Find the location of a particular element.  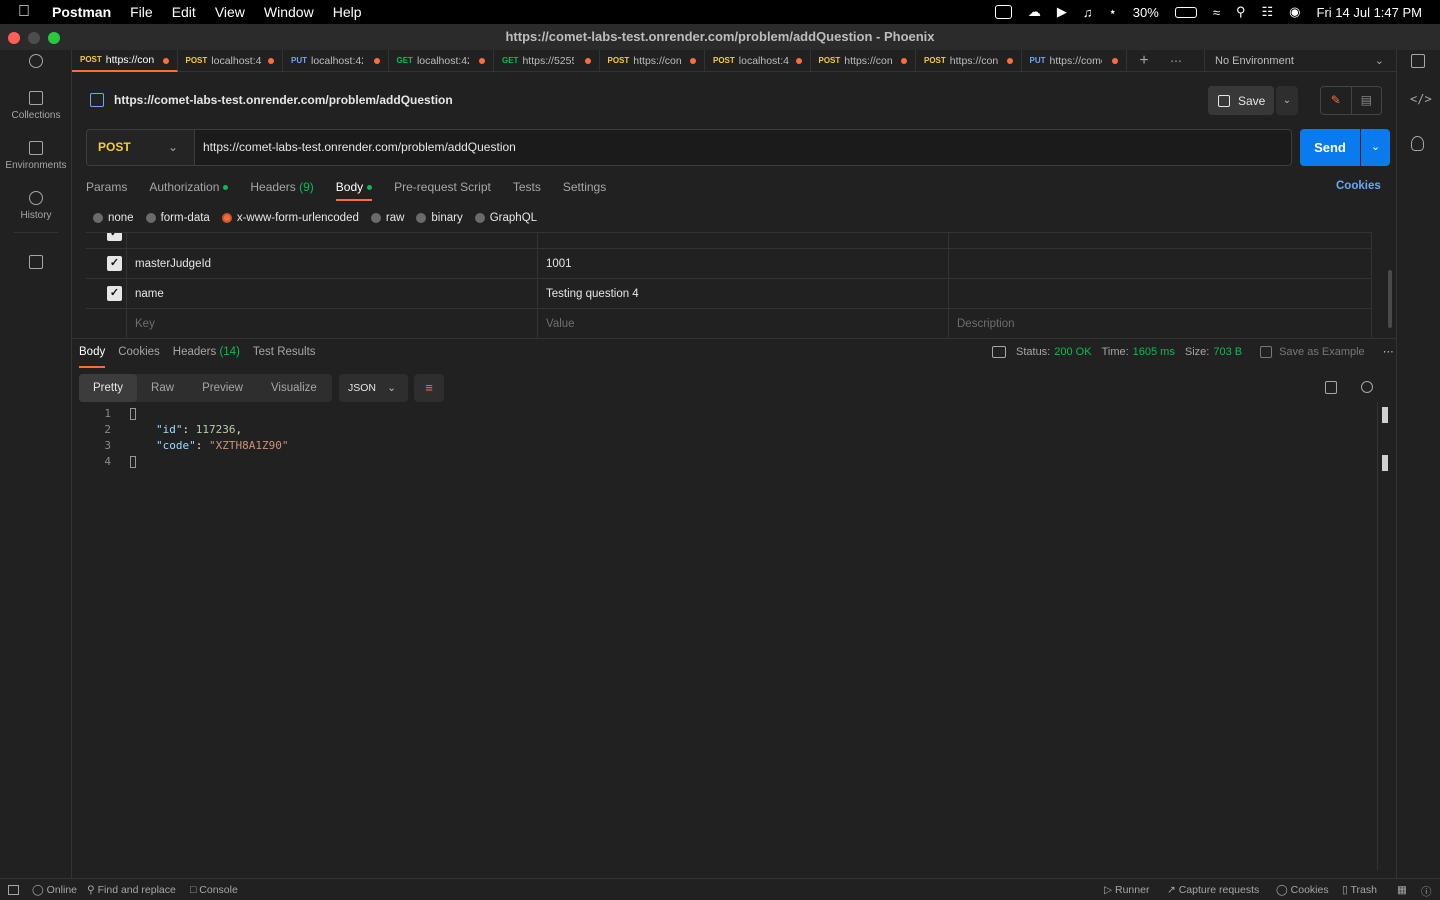

menu-window: Window is located at coordinates (289, 12).